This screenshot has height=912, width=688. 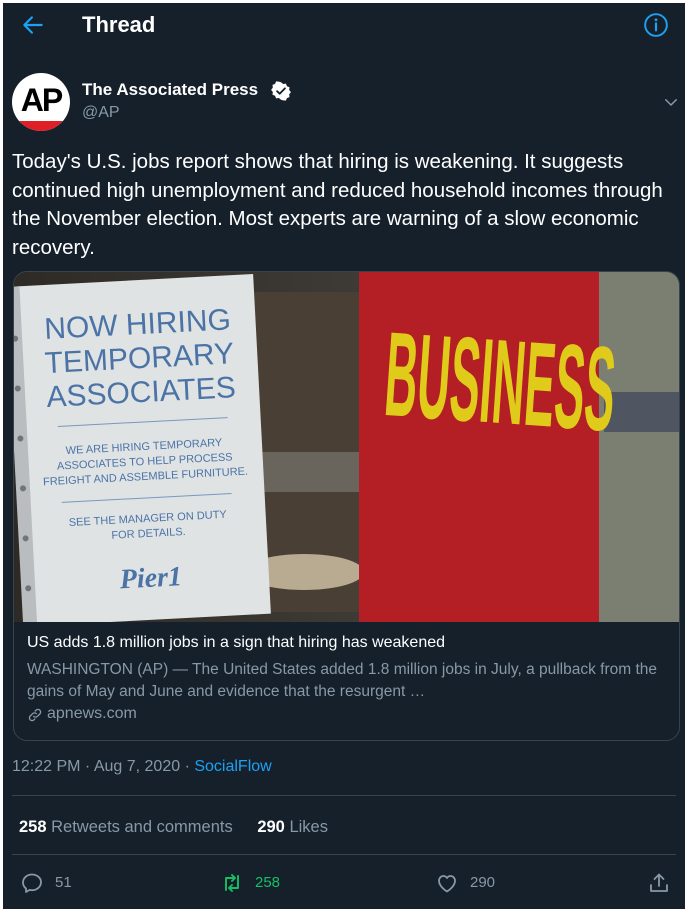 I want to click on link-icon, so click(x=35, y=715).